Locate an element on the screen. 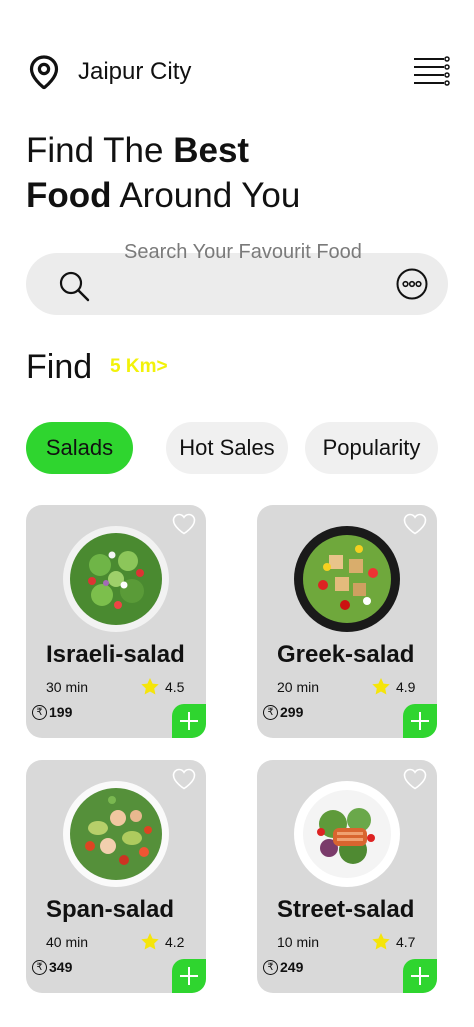  item-price: 199 is located at coordinates (61, 712).